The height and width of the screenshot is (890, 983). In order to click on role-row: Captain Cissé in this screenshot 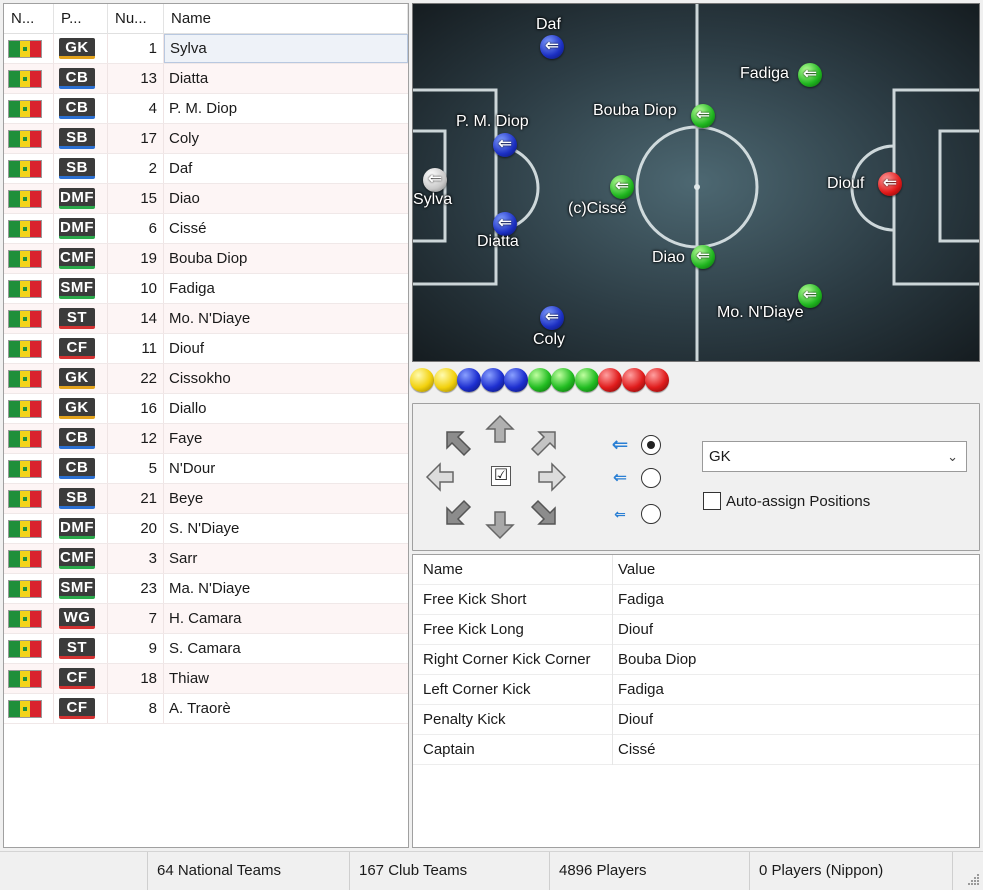, I will do `click(696, 750)`.